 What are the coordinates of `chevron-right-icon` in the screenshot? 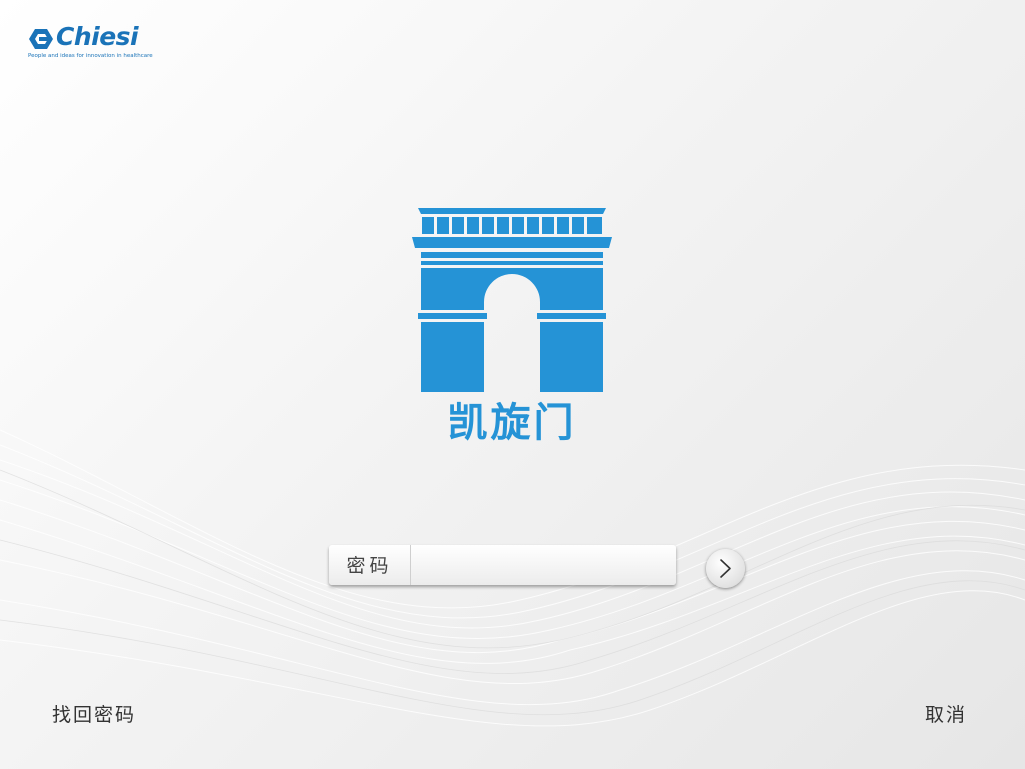 It's located at (725, 568).